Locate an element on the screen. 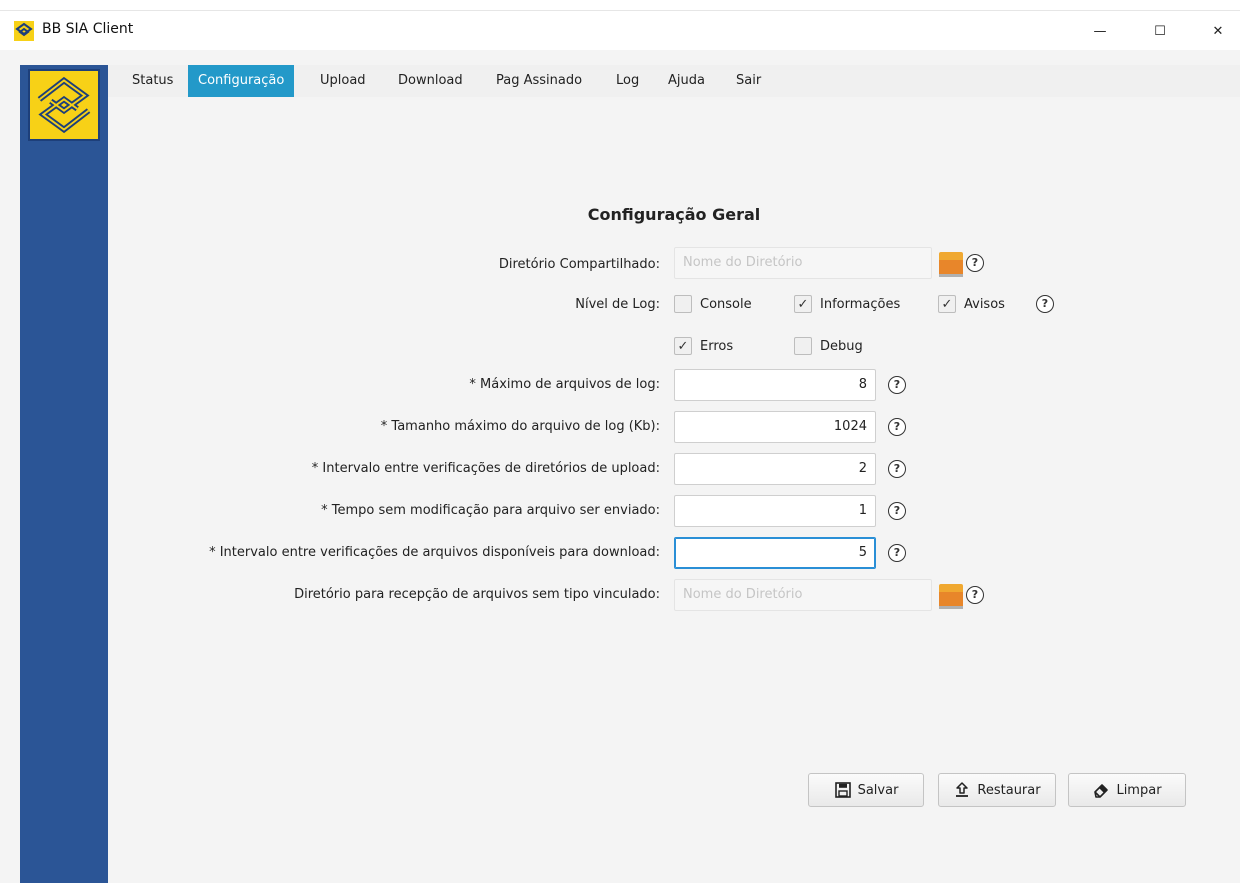  max-log-files-label: * Máximo de arquivos de log: is located at coordinates (564, 384).